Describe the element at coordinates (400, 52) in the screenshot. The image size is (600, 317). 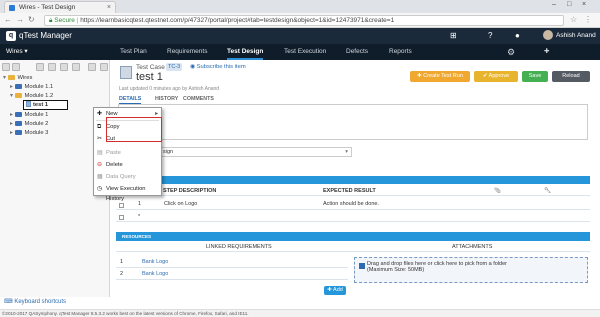
I see `nav-reports: Reports` at that location.